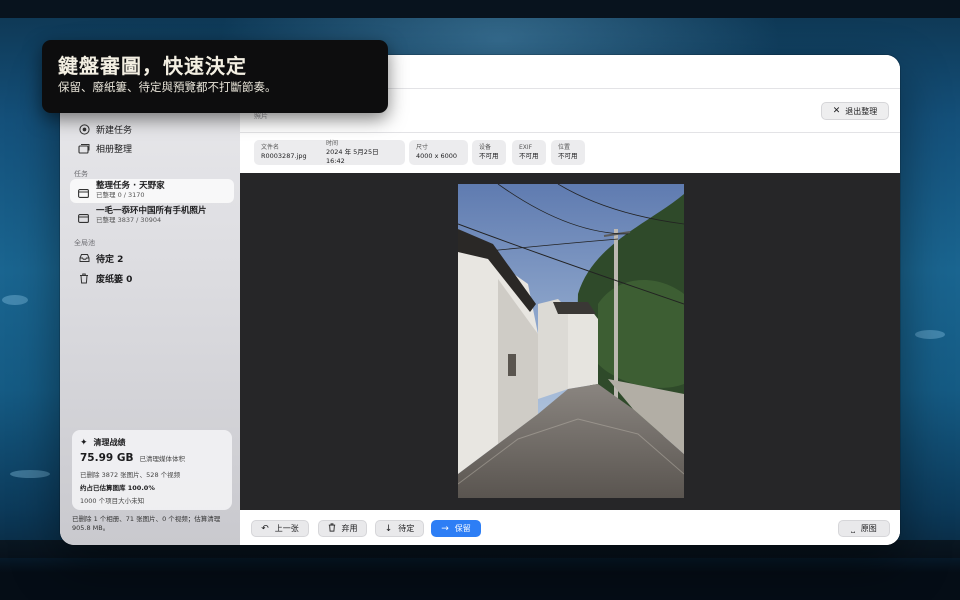 This screenshot has width=960, height=600. What do you see at coordinates (836, 111) in the screenshot?
I see `close-icon: ✕` at bounding box center [836, 111].